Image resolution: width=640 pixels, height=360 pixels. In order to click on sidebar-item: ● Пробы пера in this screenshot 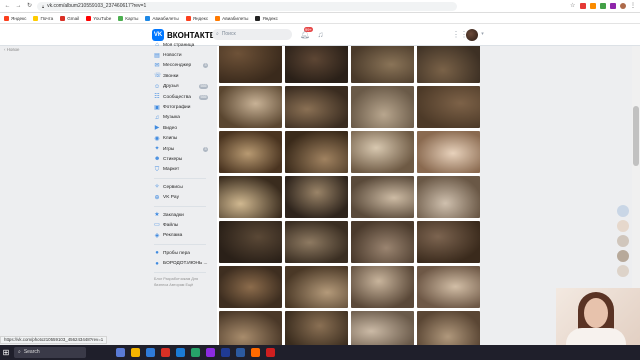, I will do `click(182, 253)`.